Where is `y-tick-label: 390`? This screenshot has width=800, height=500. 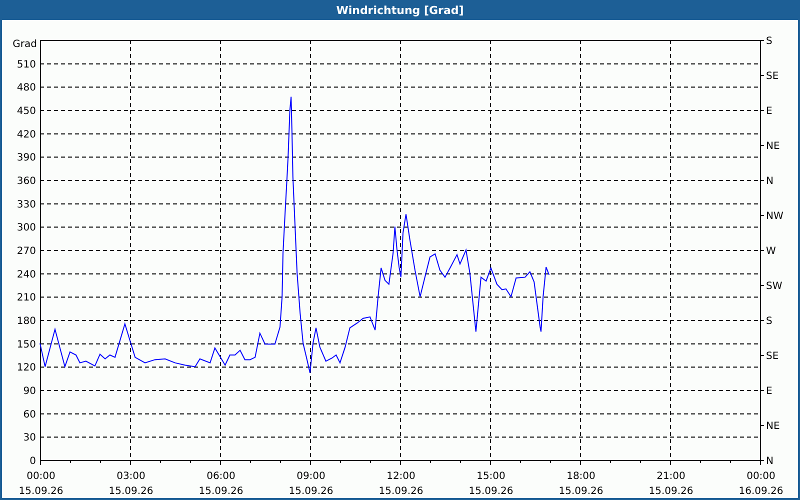 y-tick-label: 390 is located at coordinates (26, 158).